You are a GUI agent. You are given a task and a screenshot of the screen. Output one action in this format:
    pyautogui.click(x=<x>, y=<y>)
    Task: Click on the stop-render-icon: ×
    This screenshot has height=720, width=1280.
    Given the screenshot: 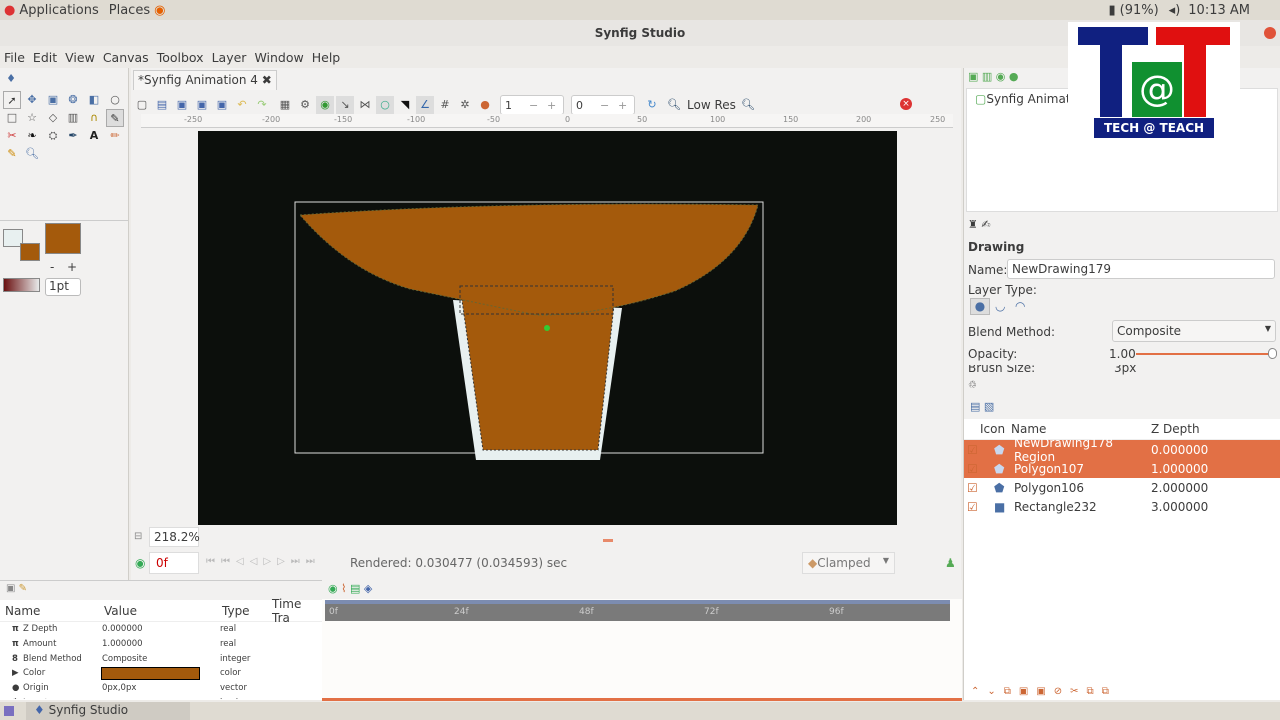 What is the action you would take?
    pyautogui.click(x=906, y=104)
    